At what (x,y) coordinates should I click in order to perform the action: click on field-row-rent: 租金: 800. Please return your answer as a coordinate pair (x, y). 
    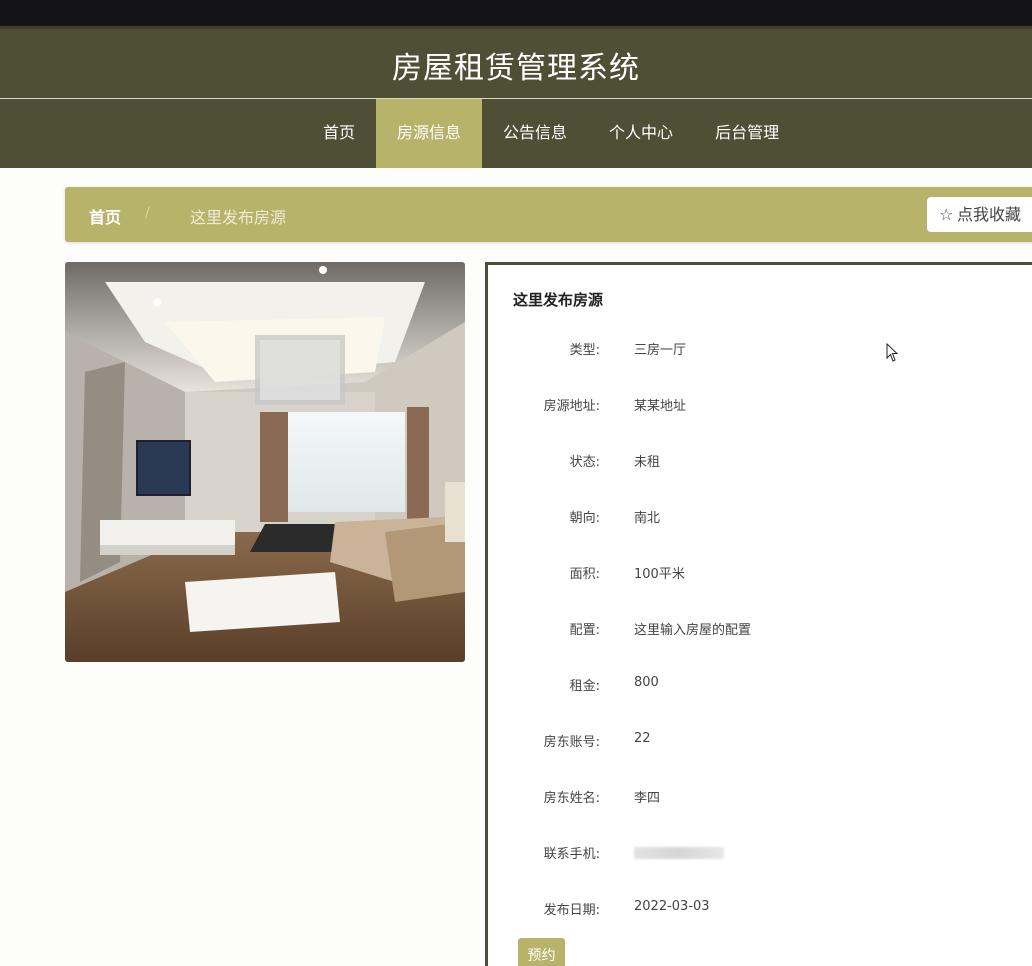
    Looking at the image, I should click on (758, 685).